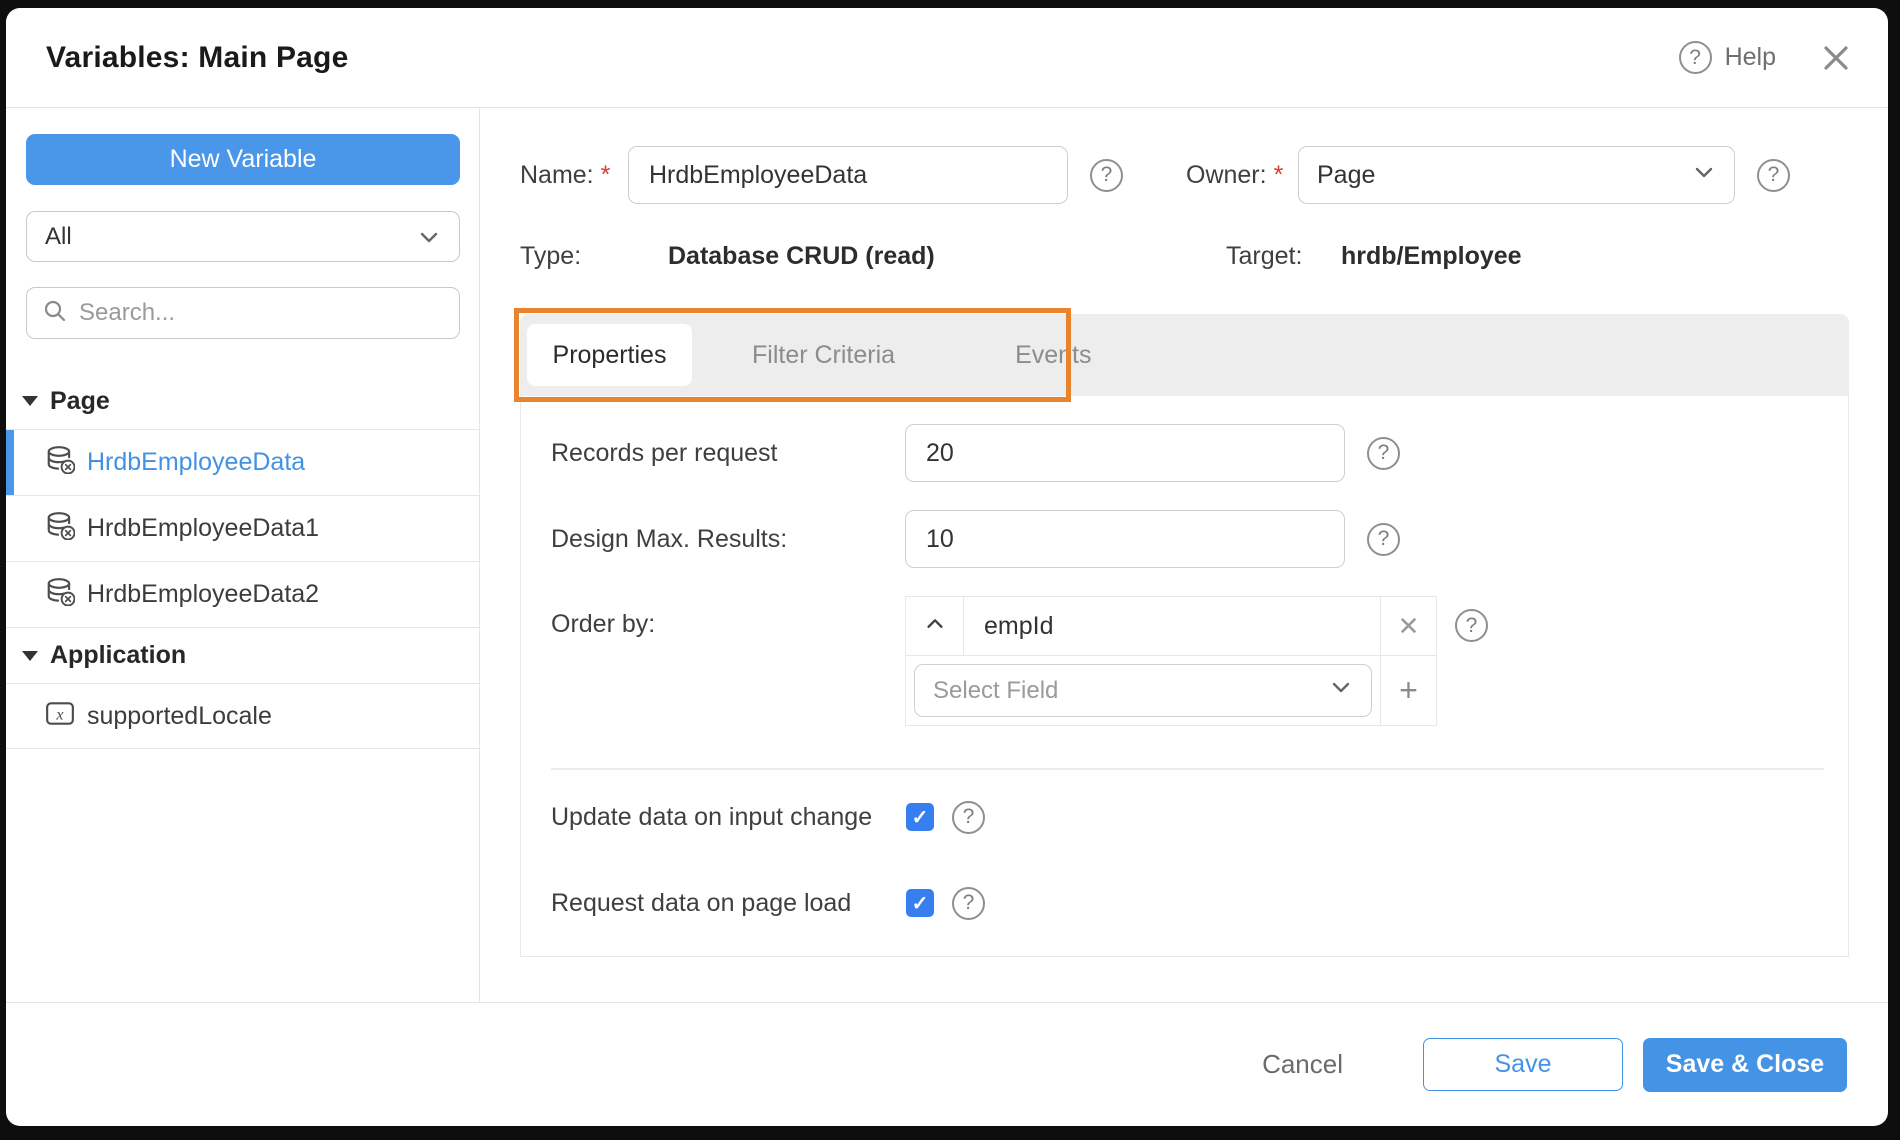 The width and height of the screenshot is (1900, 1140). Describe the element at coordinates (712, 816) in the screenshot. I see `update-data-on-input-change-label: Update data on input change` at that location.